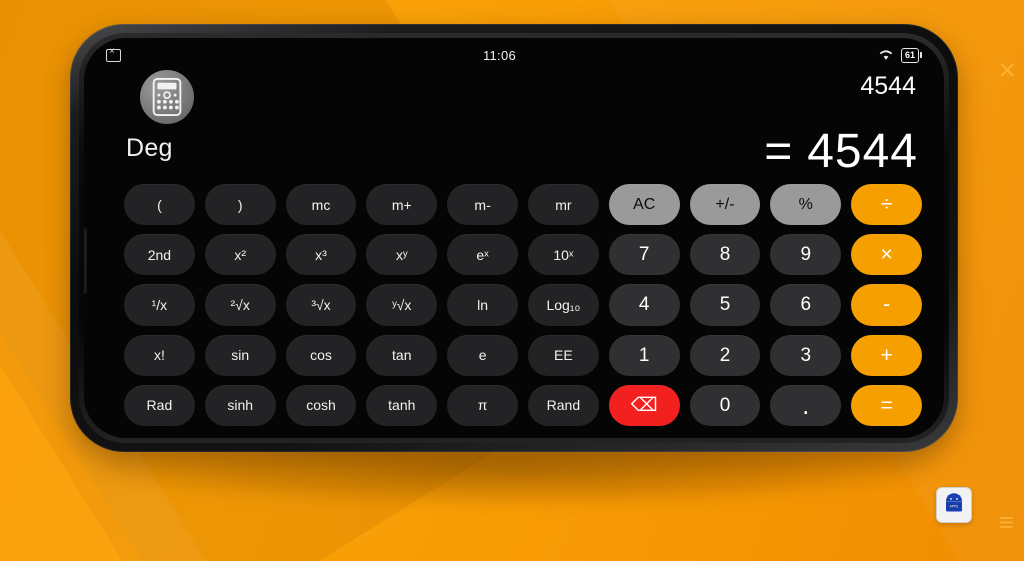  What do you see at coordinates (725, 405) in the screenshot?
I see `key-0: 0` at bounding box center [725, 405].